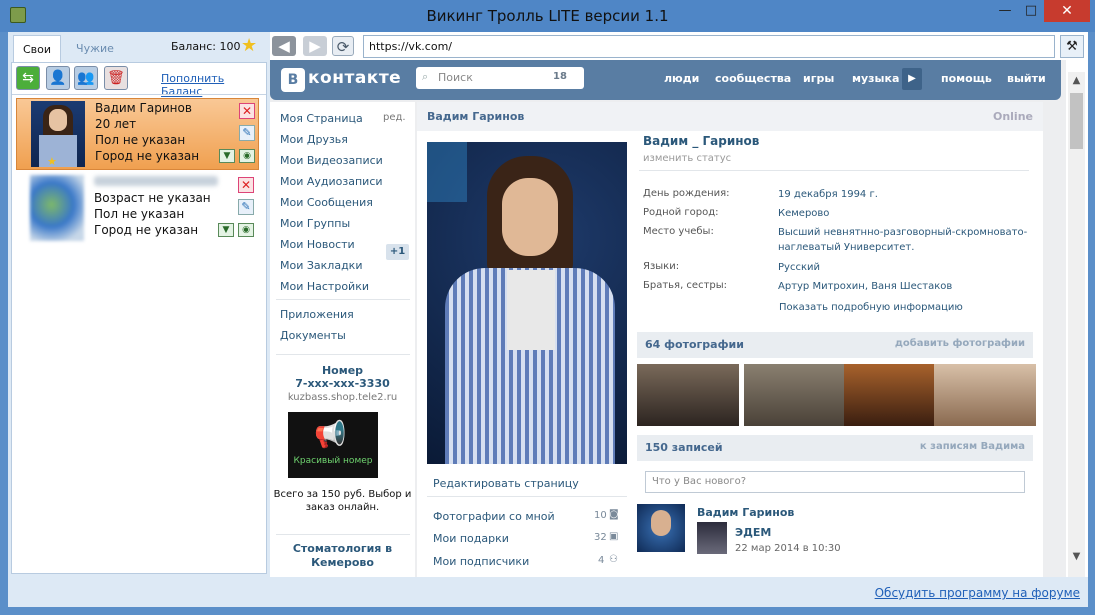 This screenshot has height=615, width=1095. What do you see at coordinates (315, 223) in the screenshot?
I see `nav-groups: Мои Группы` at bounding box center [315, 223].